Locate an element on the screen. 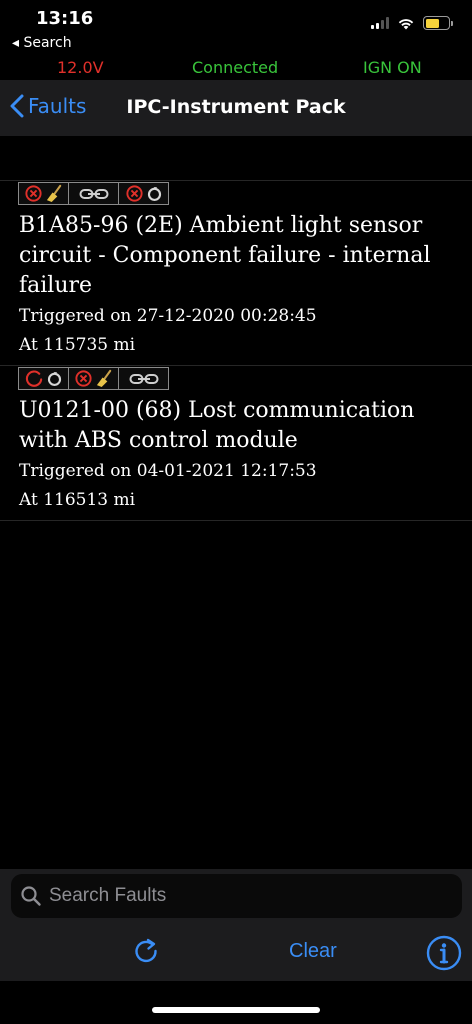  refresh-button is located at coordinates (146, 951).